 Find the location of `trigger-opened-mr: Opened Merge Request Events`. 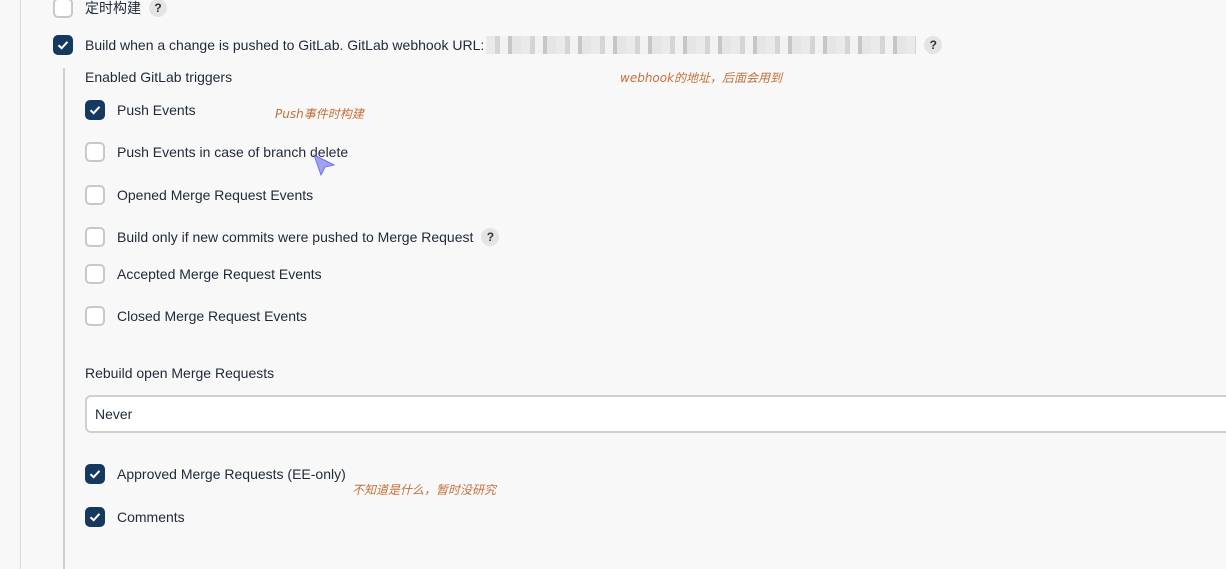

trigger-opened-mr: Opened Merge Request Events is located at coordinates (199, 195).